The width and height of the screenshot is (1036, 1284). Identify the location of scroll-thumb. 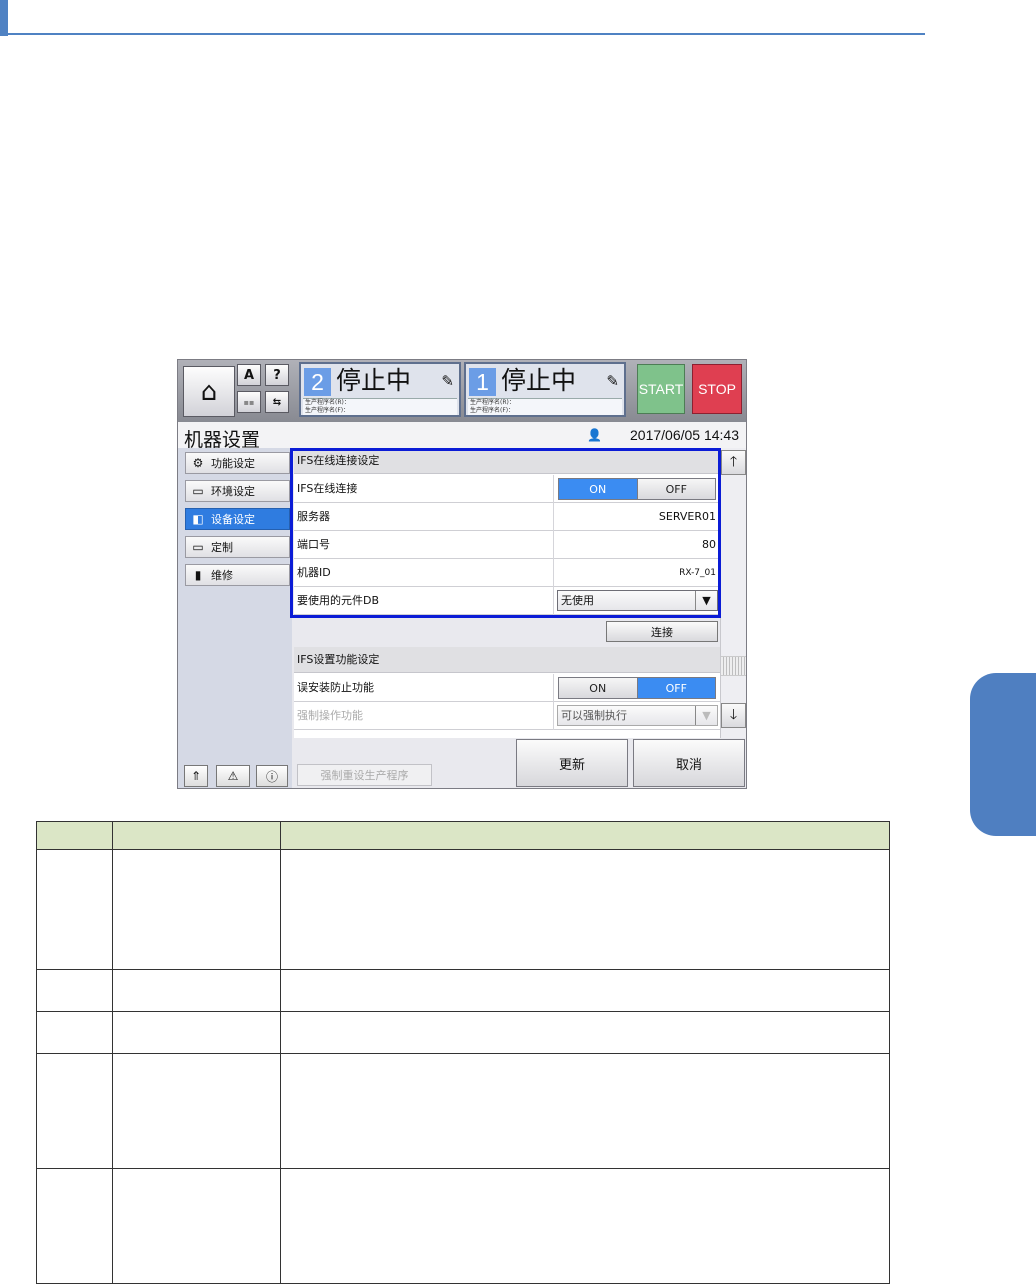
(733, 666).